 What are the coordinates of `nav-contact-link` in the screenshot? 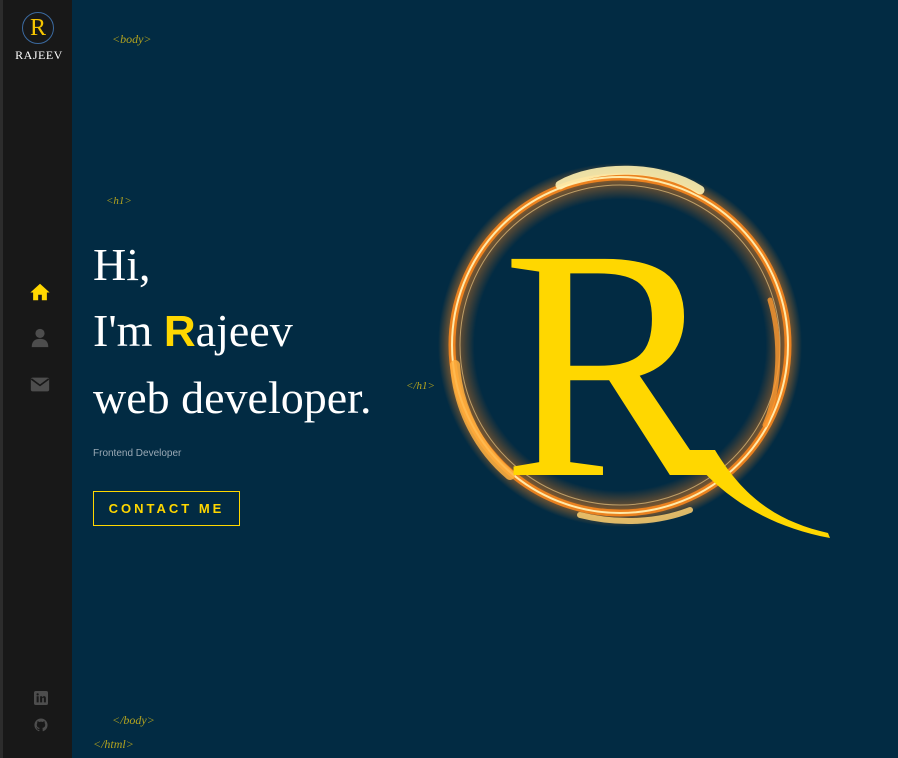 It's located at (40, 384).